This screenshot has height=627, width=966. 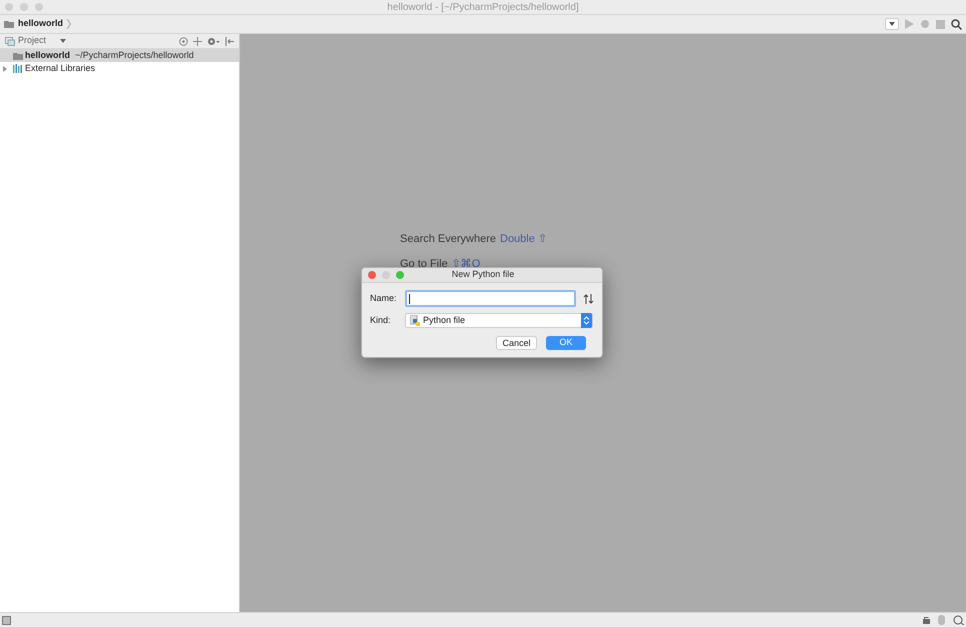 I want to click on breadcrumb-item: helloworld, so click(x=40, y=24).